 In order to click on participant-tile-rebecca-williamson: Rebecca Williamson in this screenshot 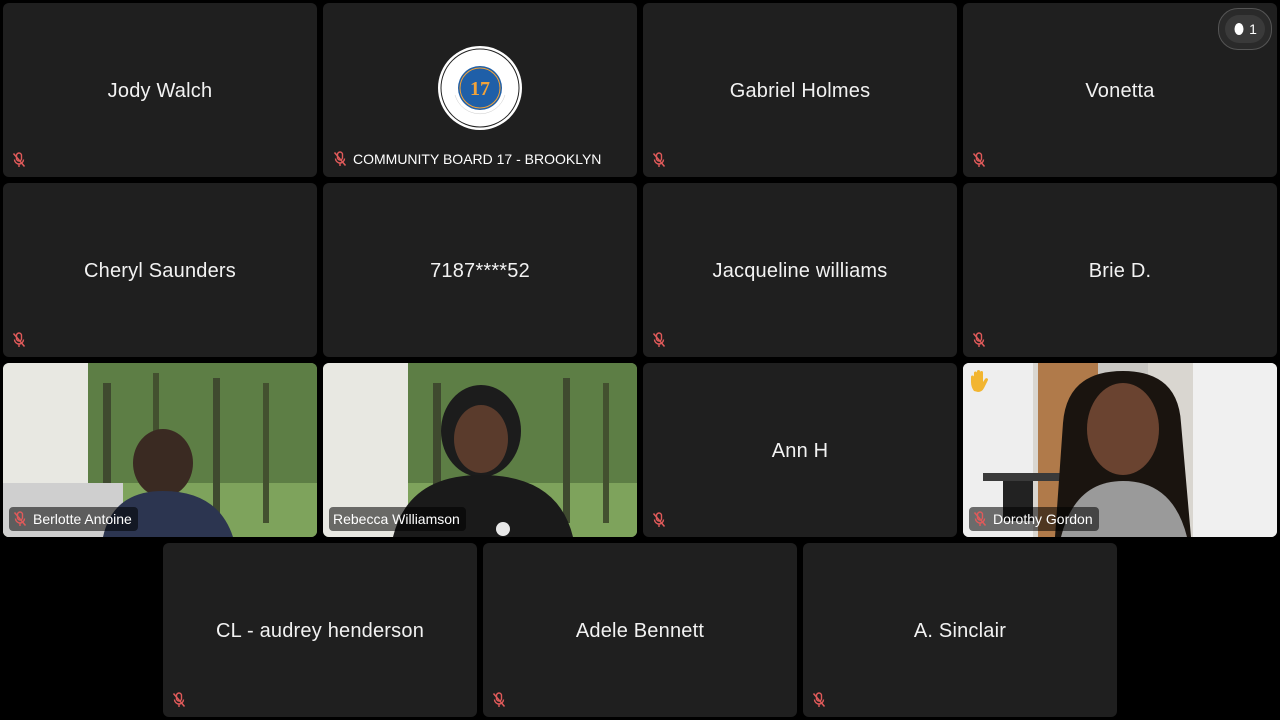, I will do `click(480, 450)`.